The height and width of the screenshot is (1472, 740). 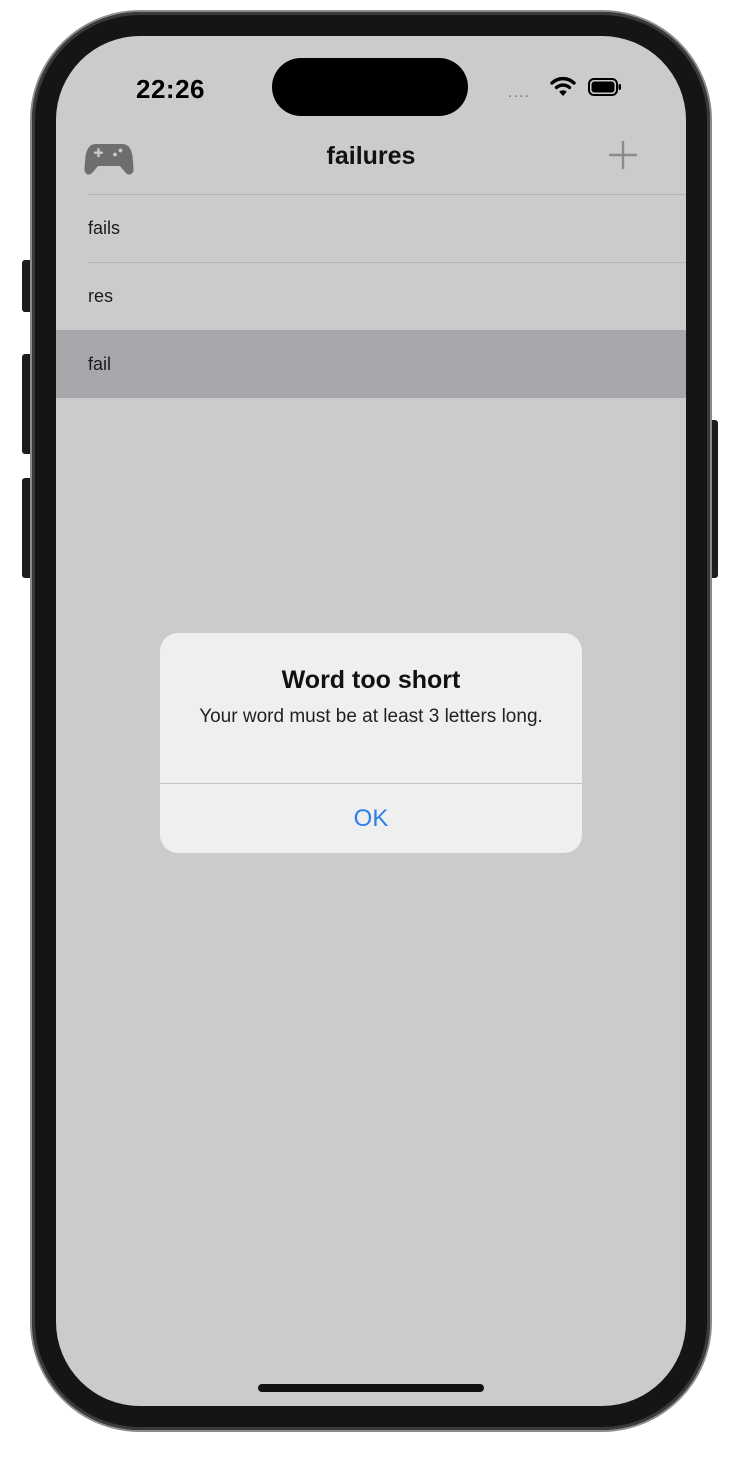 I want to click on nav-title: failures, so click(x=371, y=156).